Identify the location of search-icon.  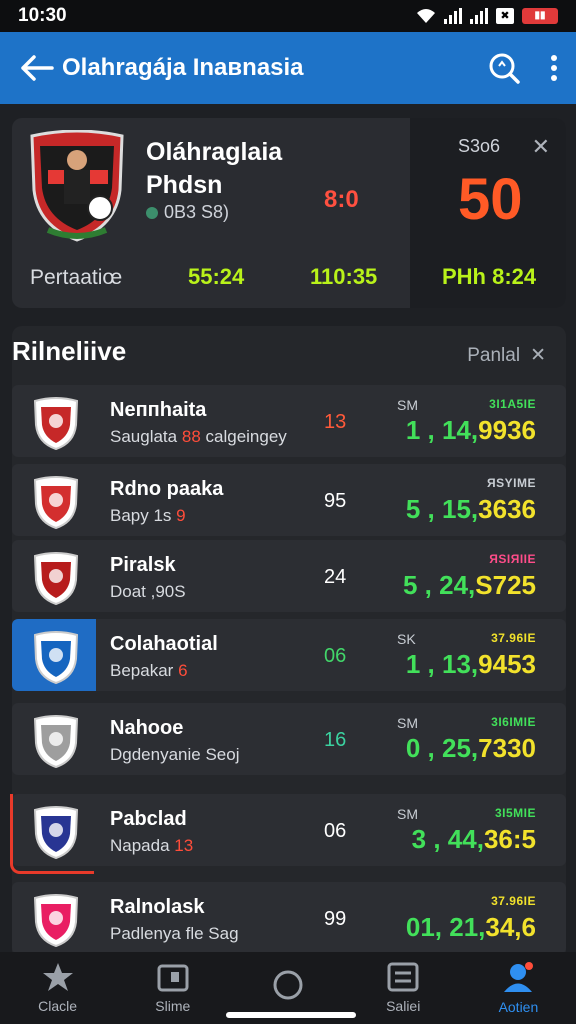
(504, 68).